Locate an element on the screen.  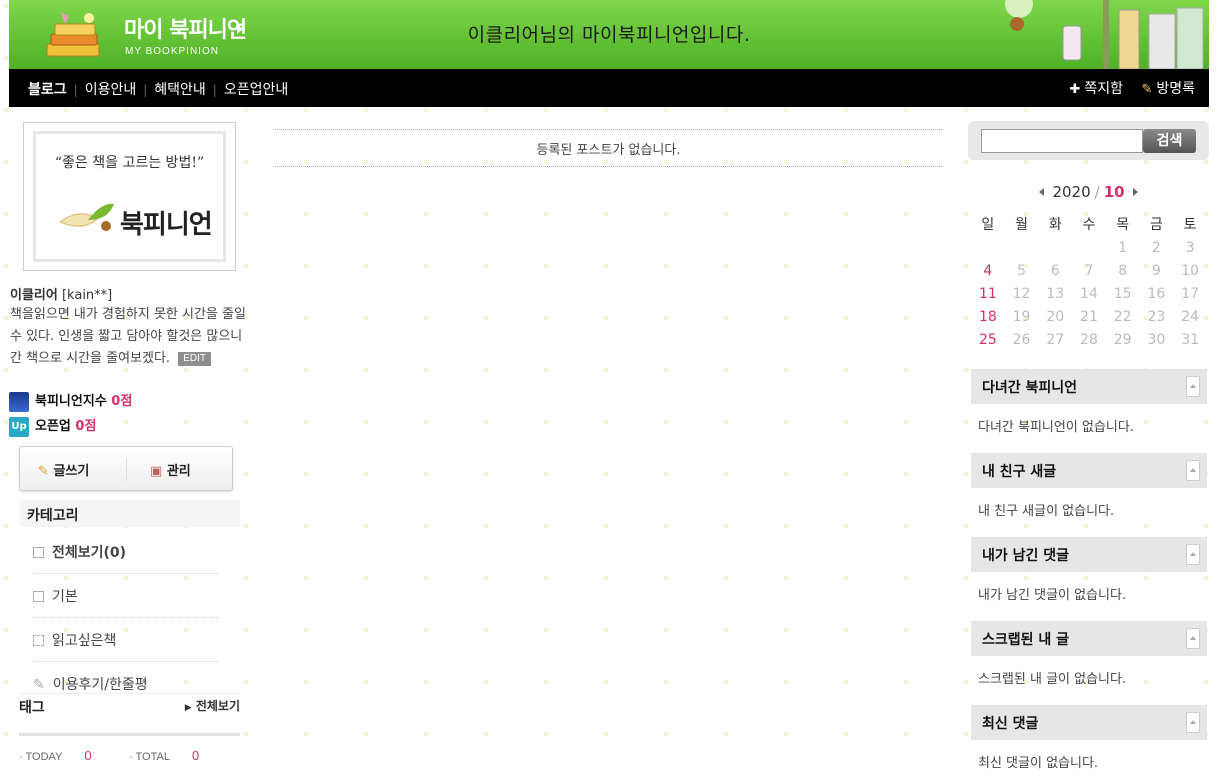
logo-subtext: MY BOOKPINION is located at coordinates (172, 51).